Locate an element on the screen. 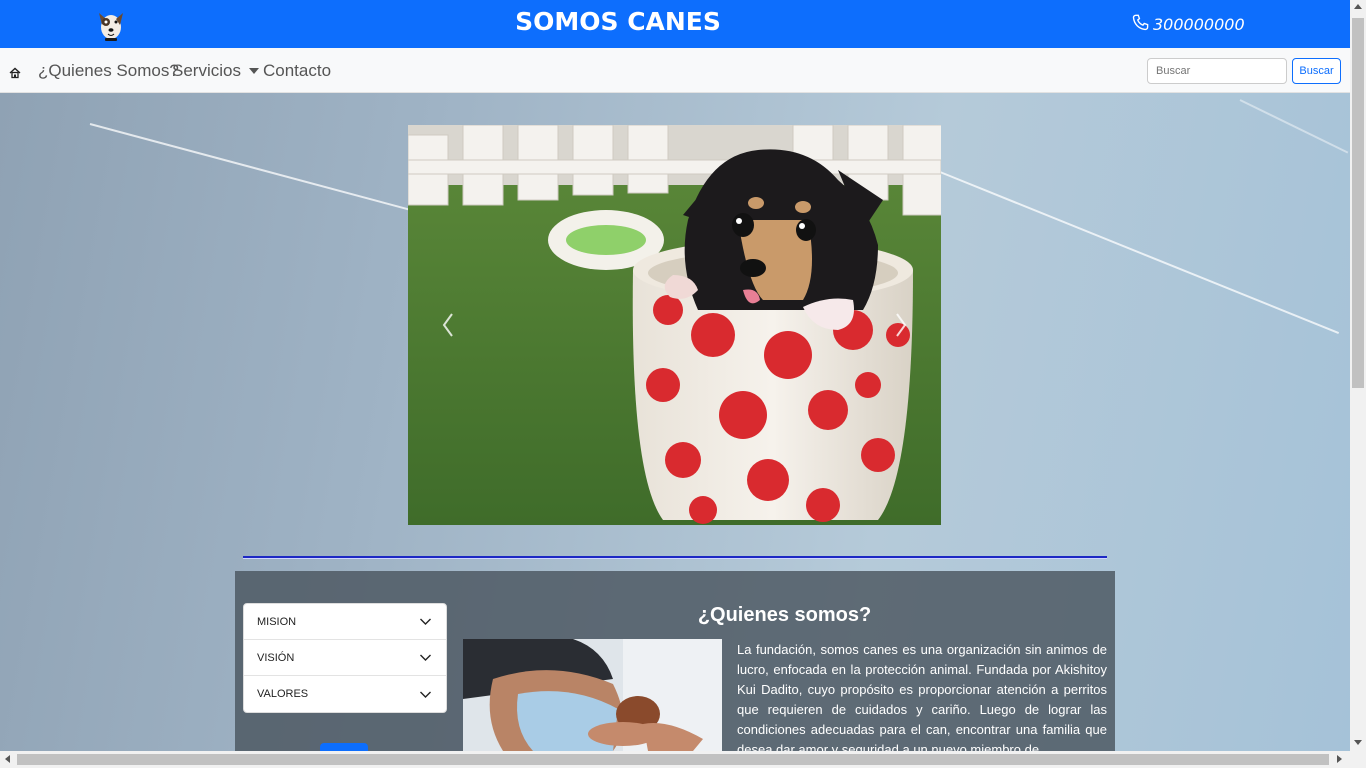  partial-button is located at coordinates (344, 747).